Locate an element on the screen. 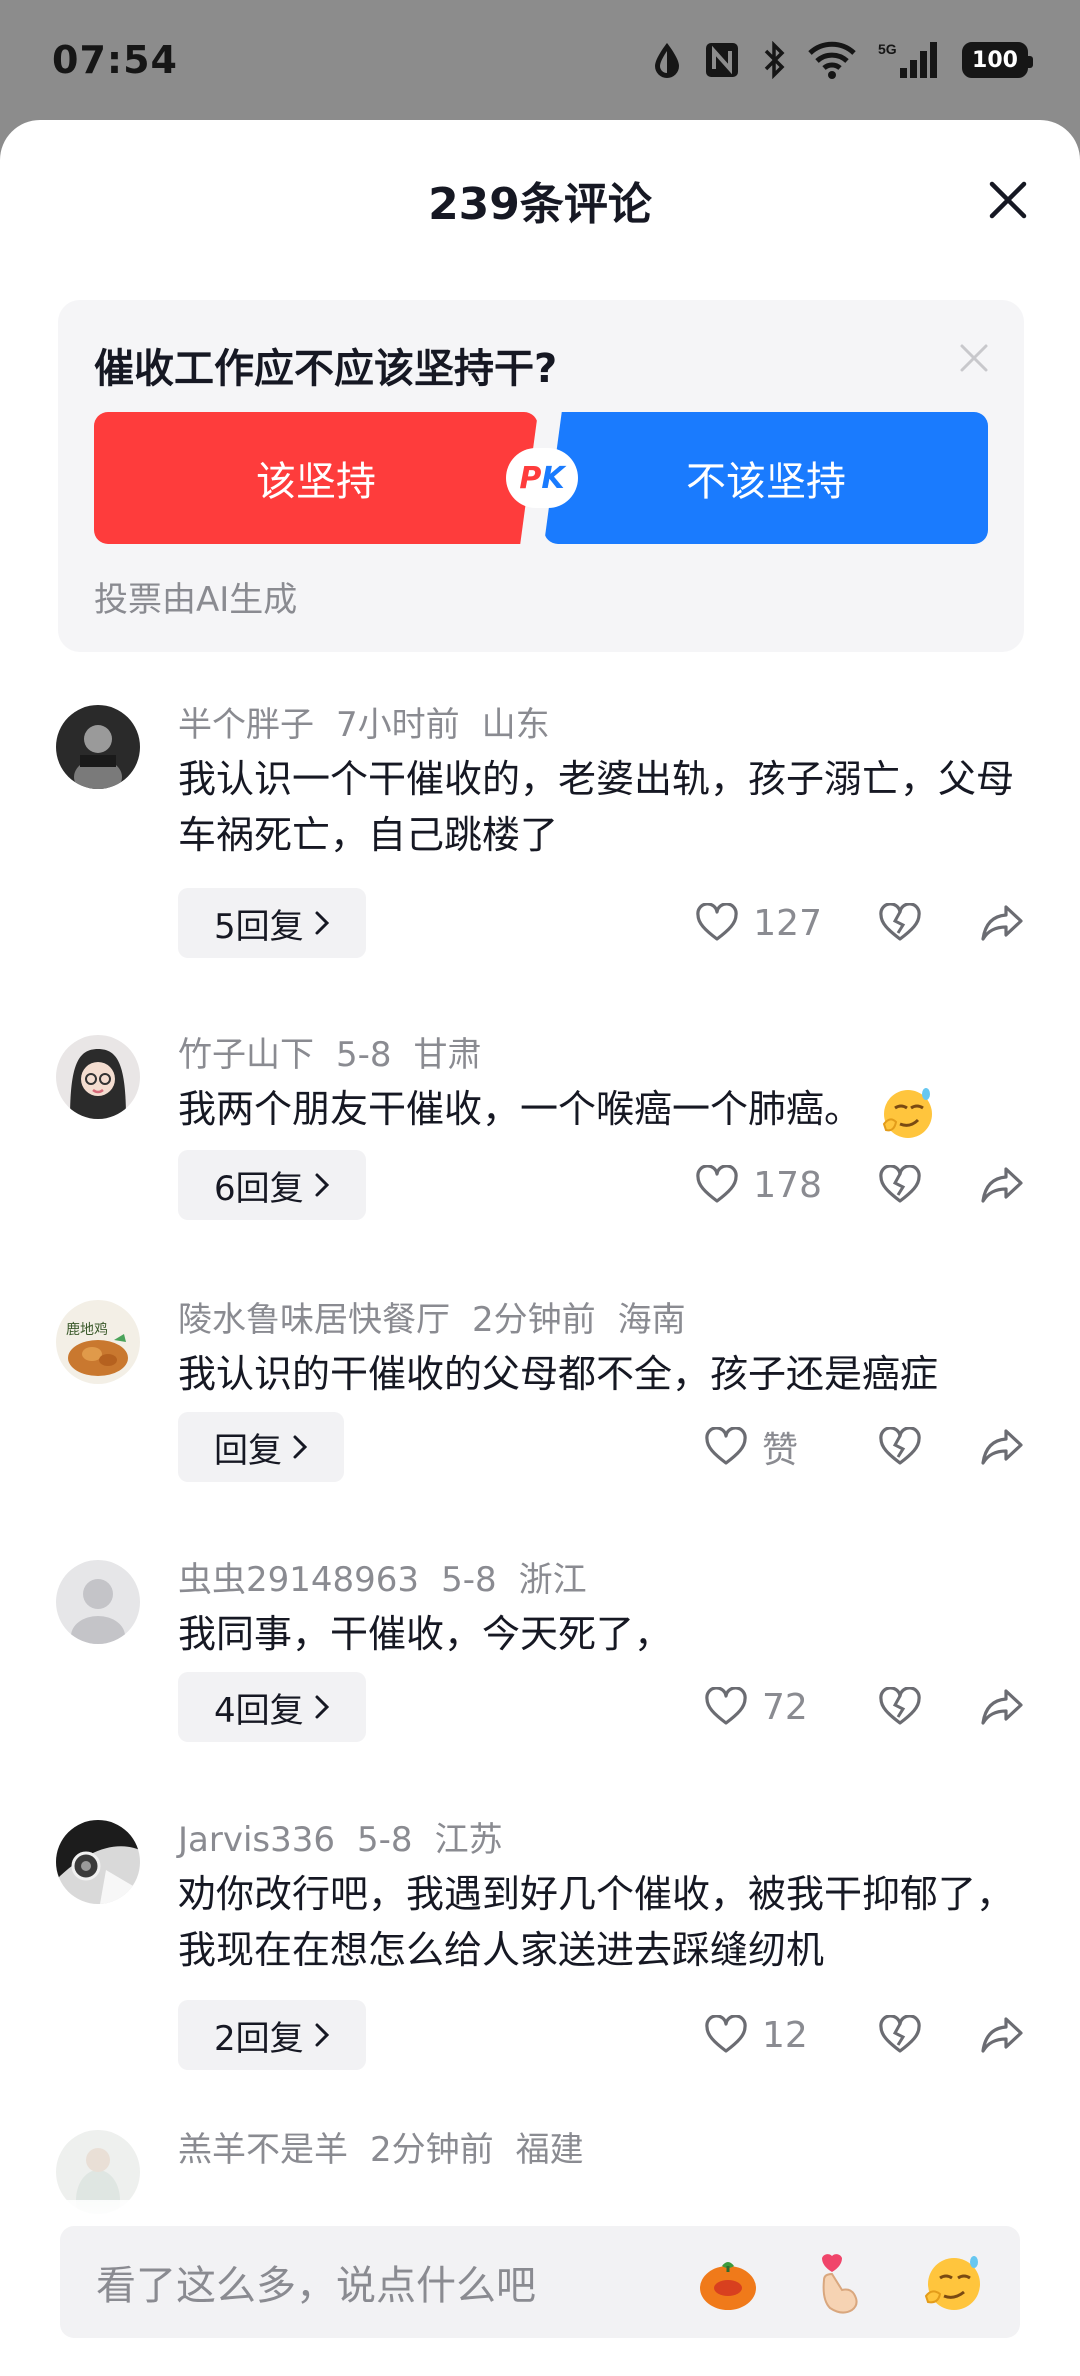 The width and height of the screenshot is (1080, 2376). comment-location: 海南 is located at coordinates (651, 1320).